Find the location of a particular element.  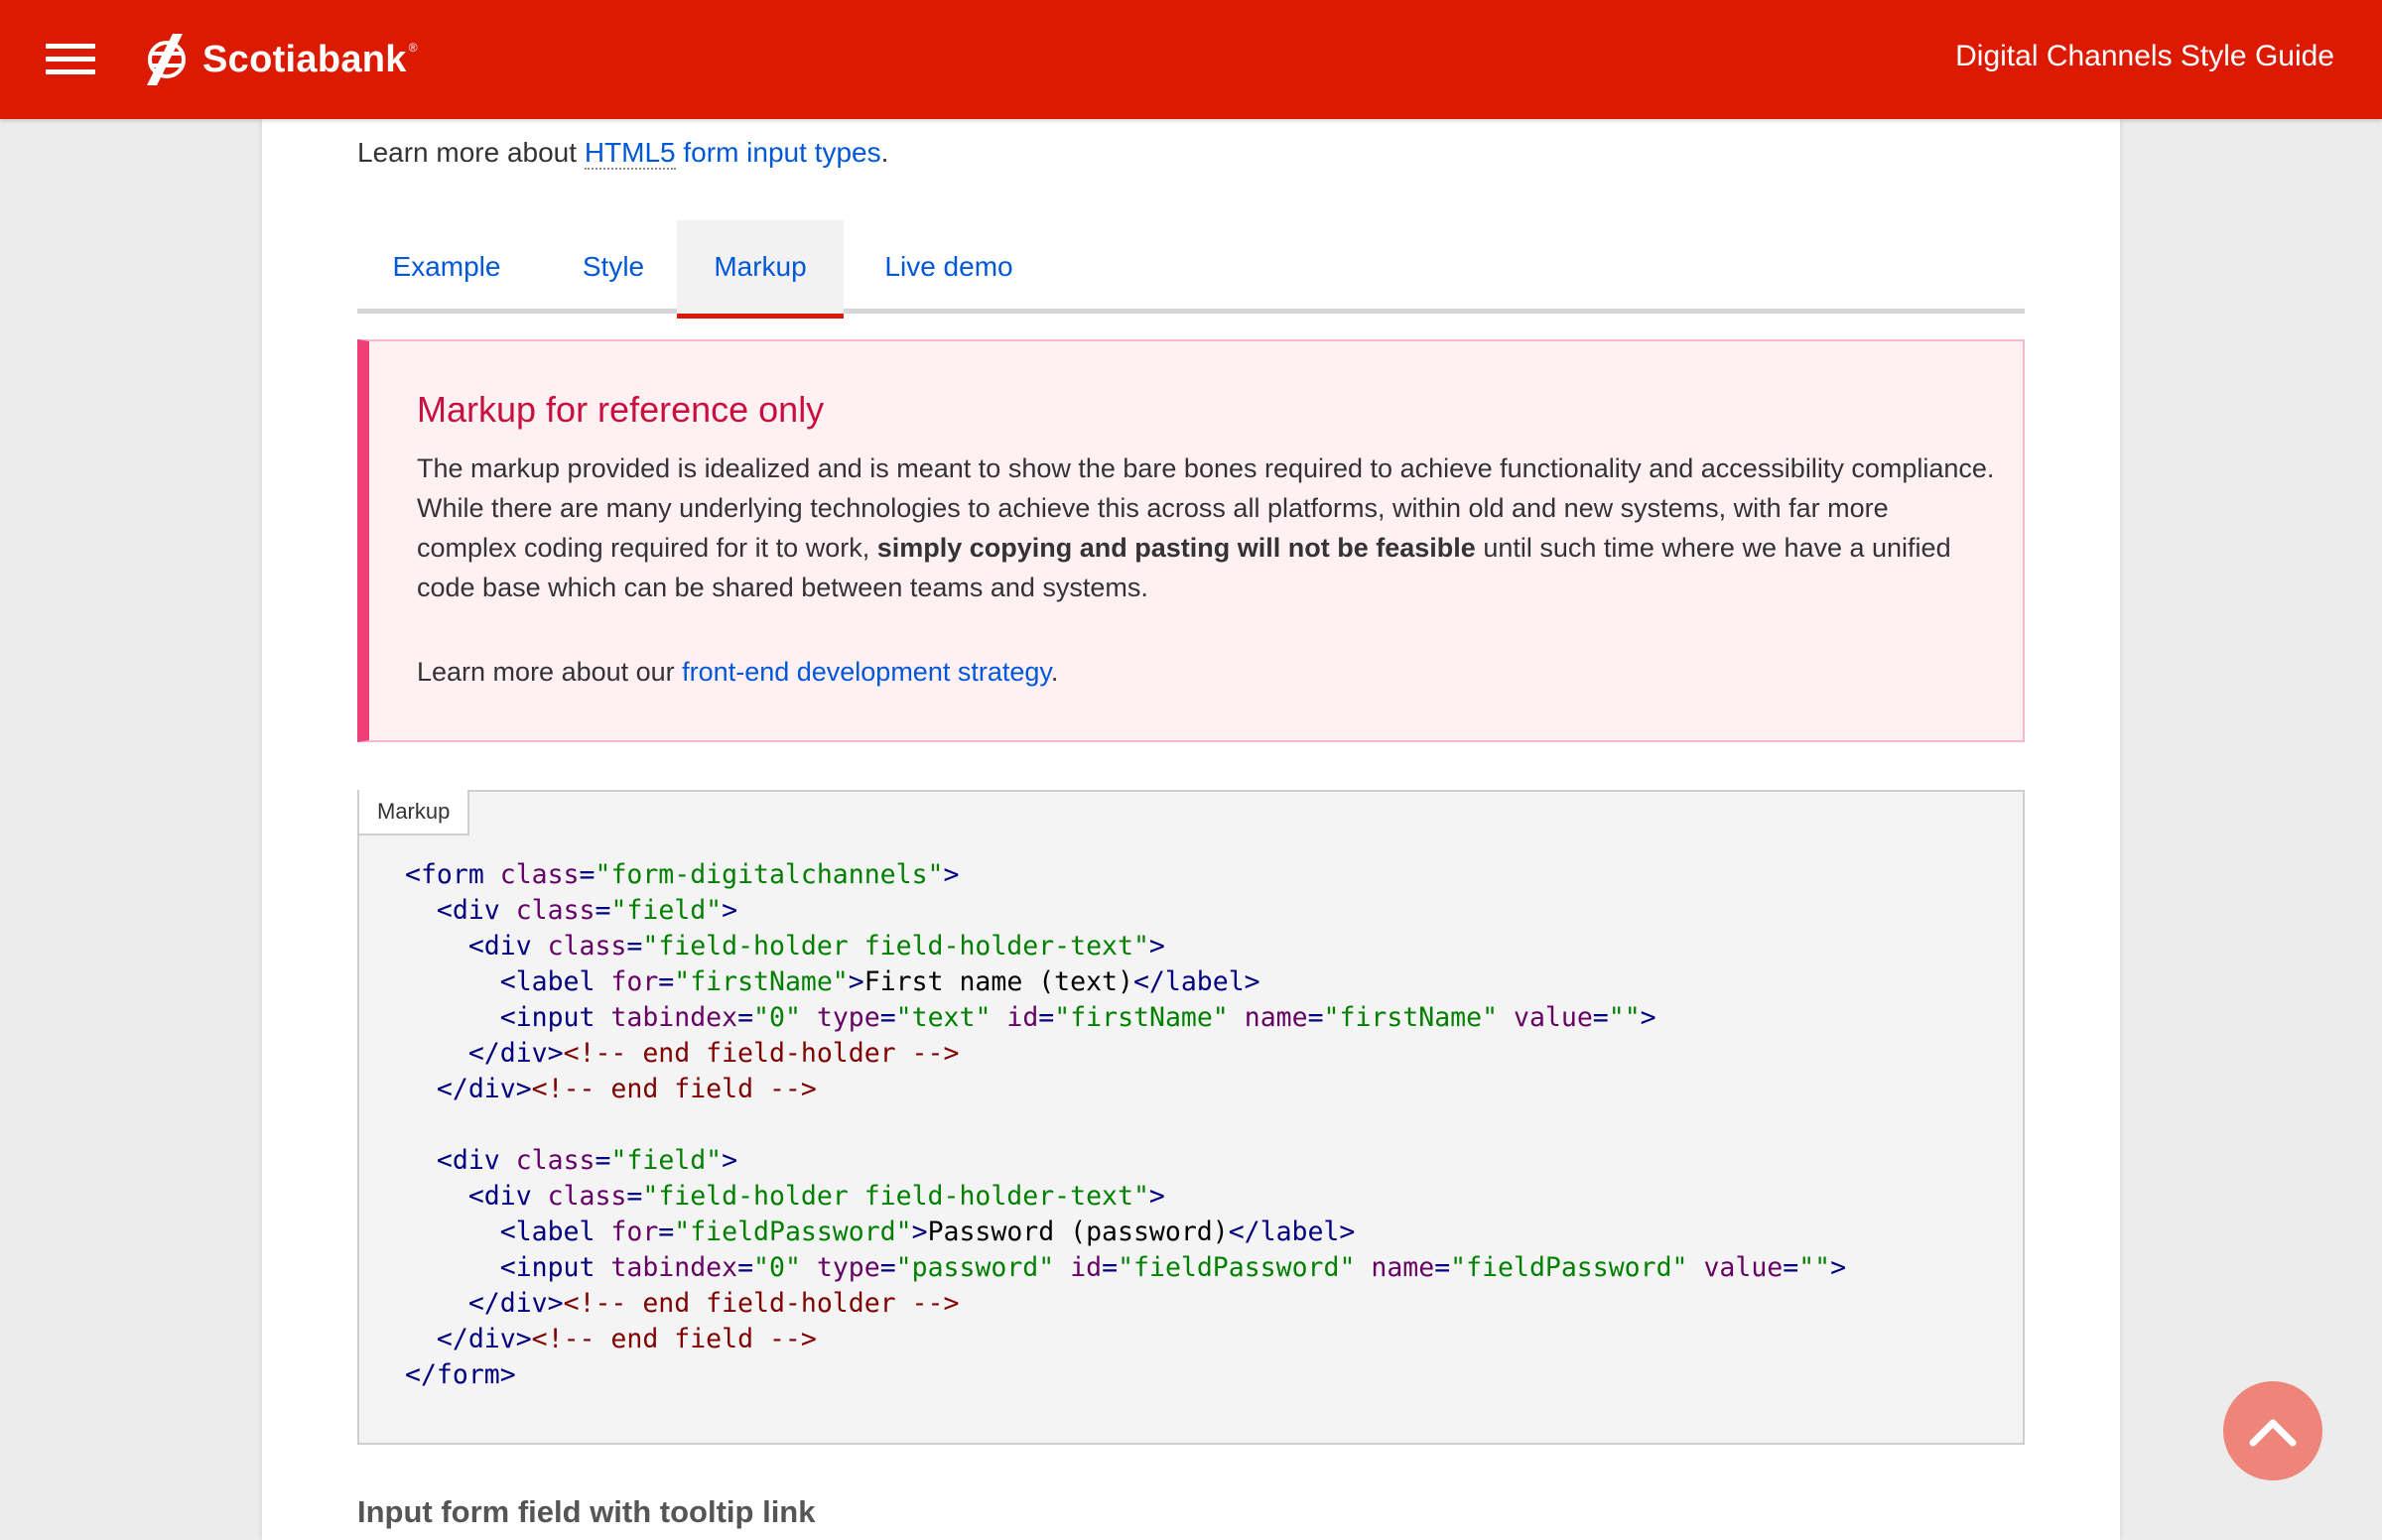

code-value: "fieldPassword" is located at coordinates (1569, 1267).